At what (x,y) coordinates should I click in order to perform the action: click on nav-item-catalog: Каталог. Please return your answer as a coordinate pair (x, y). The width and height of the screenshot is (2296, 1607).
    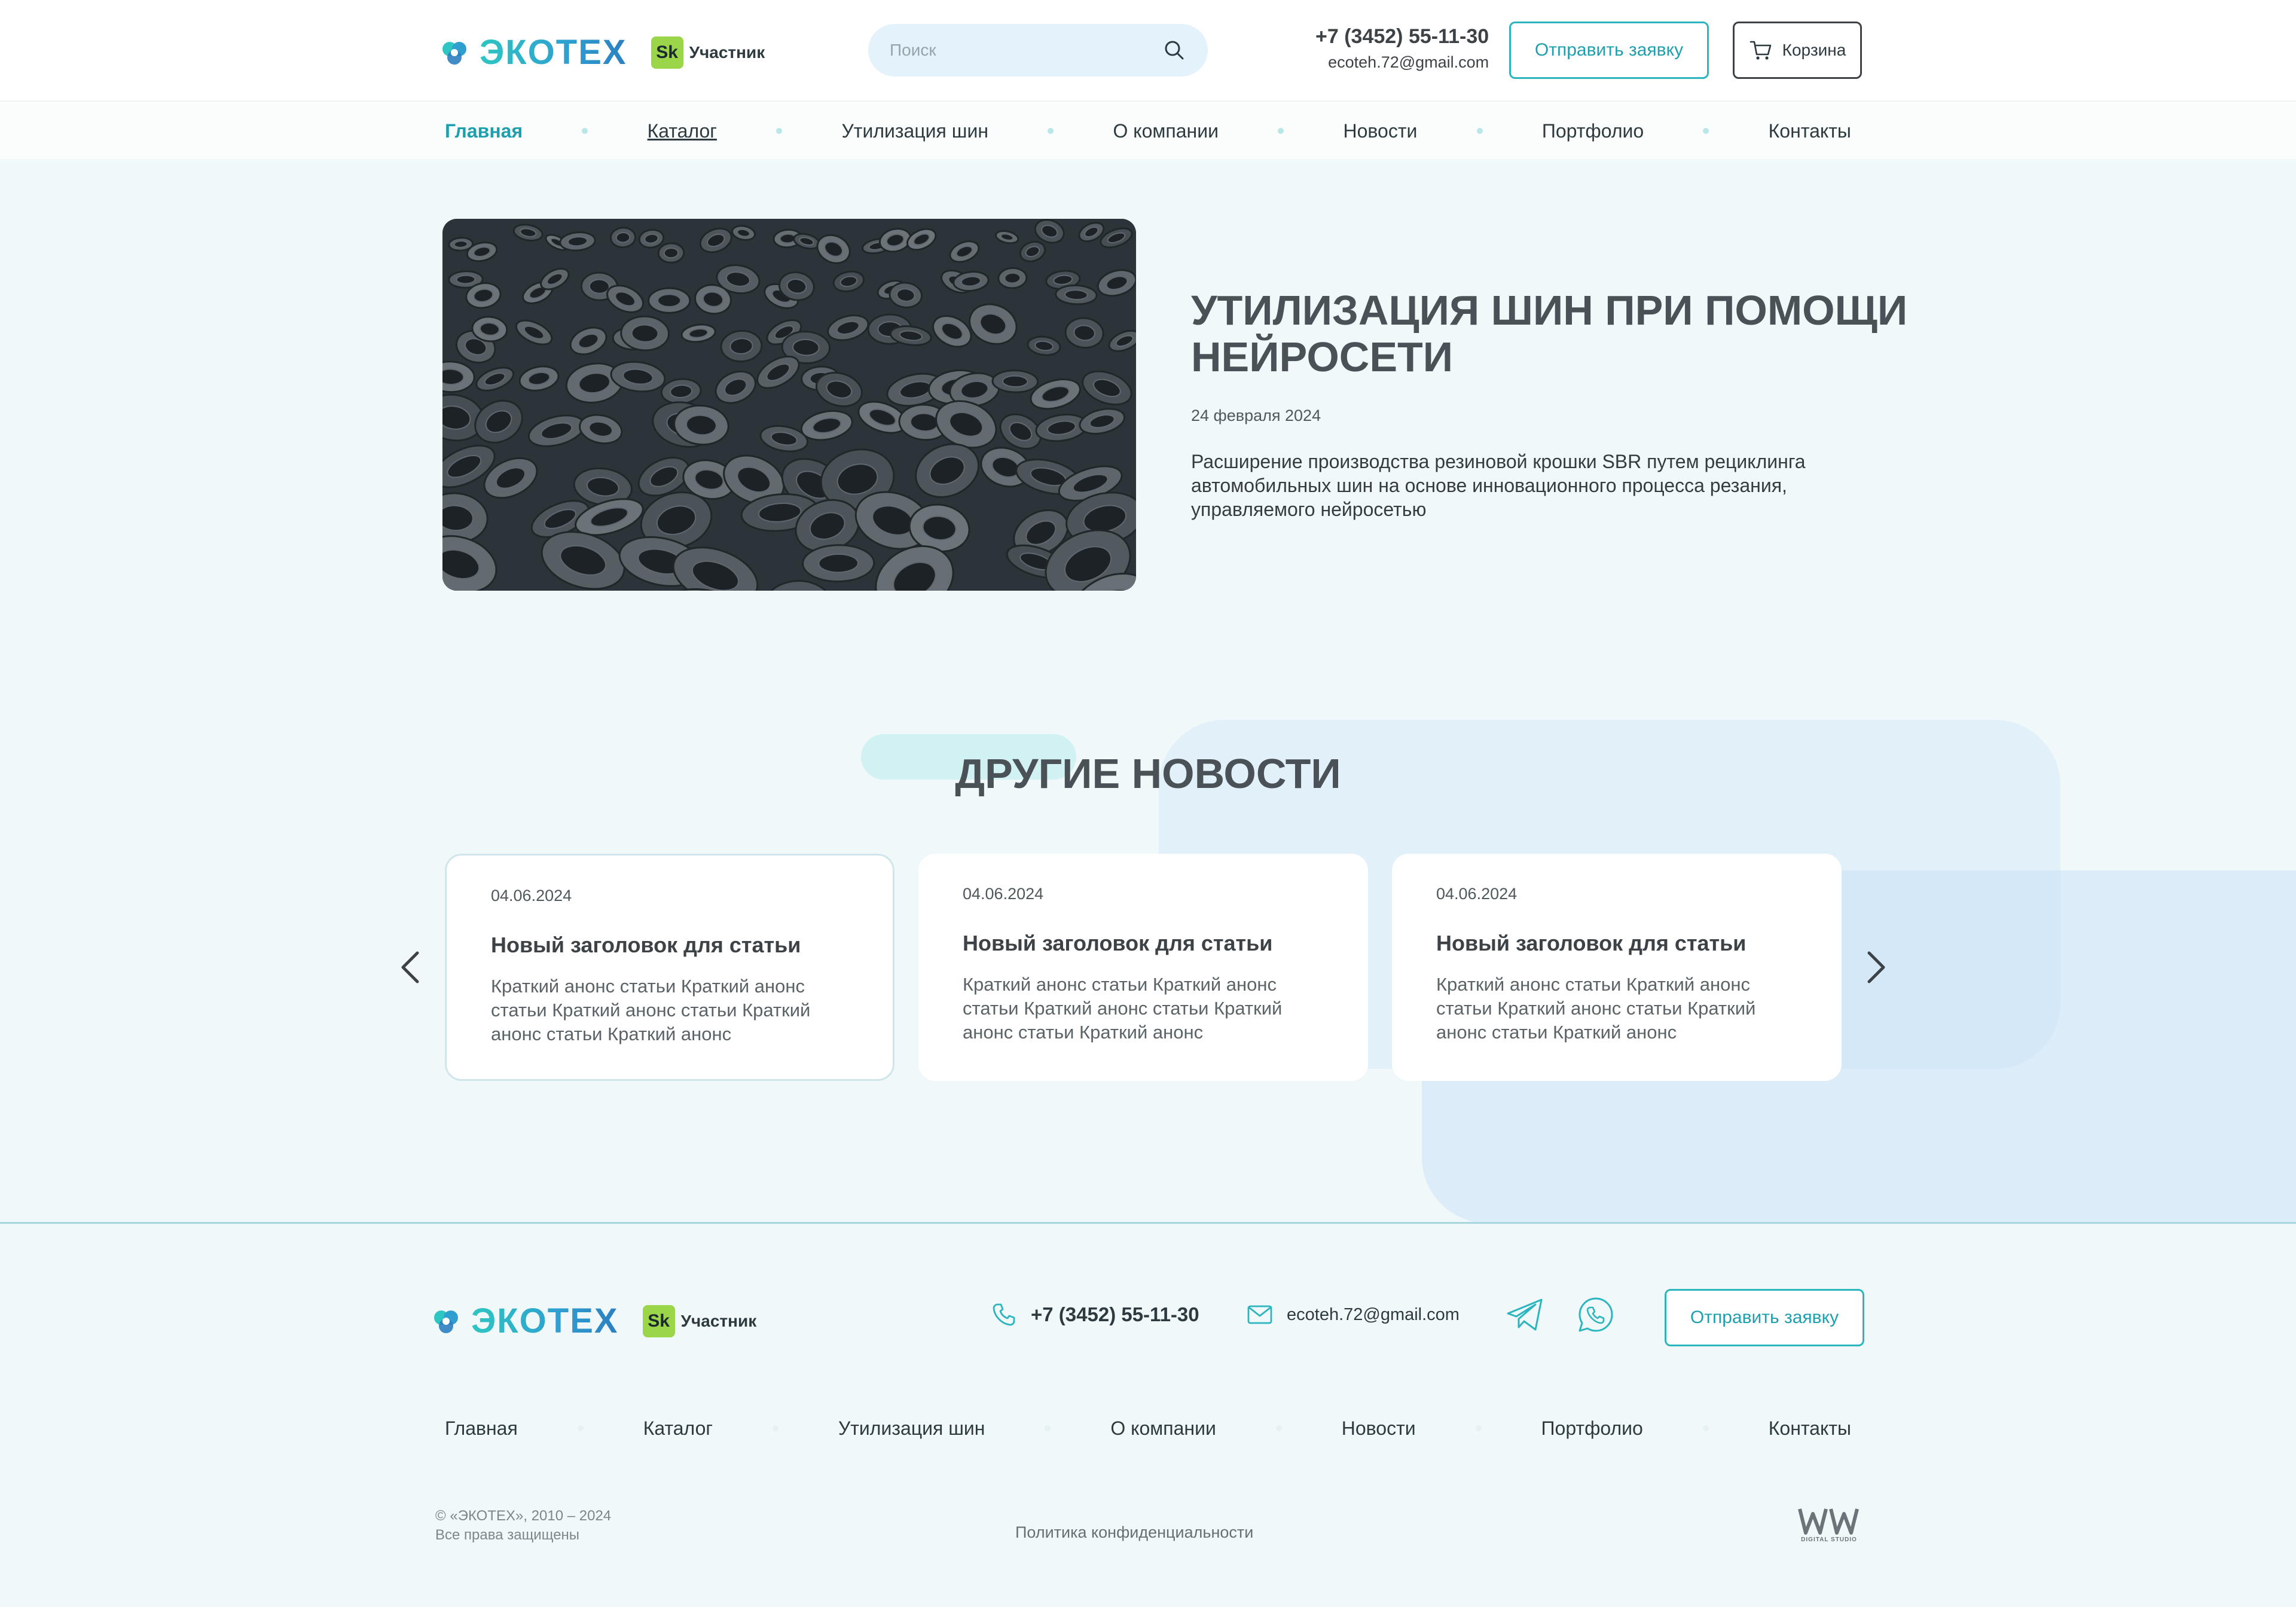
    Looking at the image, I should click on (682, 131).